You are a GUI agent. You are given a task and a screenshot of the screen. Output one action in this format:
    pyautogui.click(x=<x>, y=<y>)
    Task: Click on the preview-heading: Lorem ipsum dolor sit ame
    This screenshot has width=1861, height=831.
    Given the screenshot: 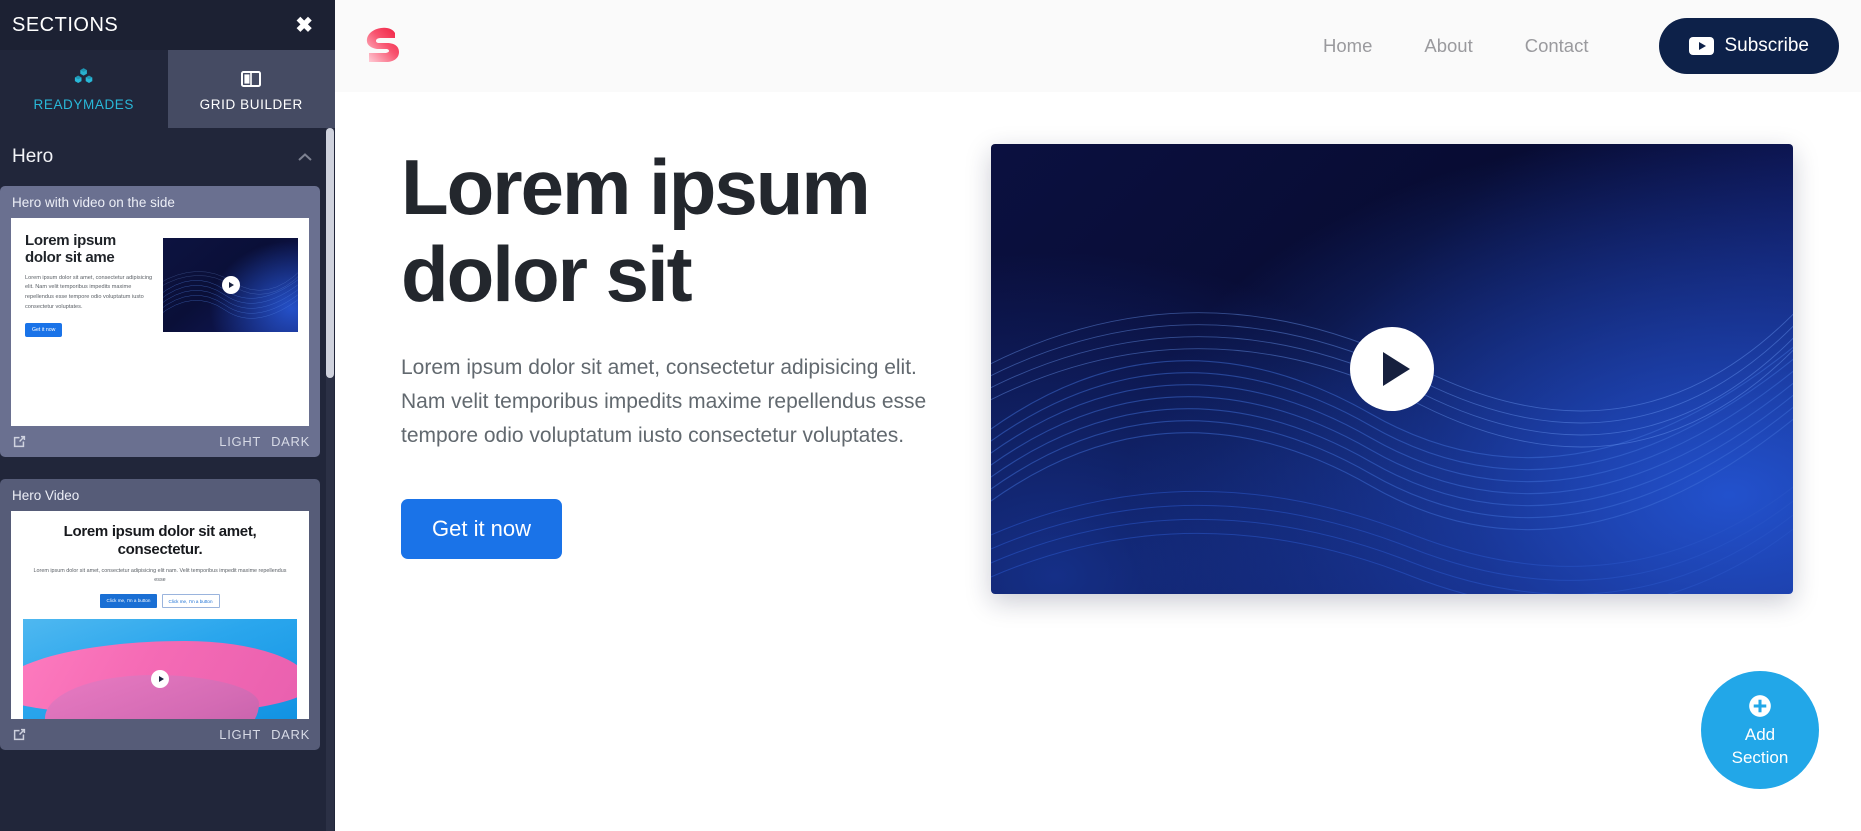 What is the action you would take?
    pyautogui.click(x=70, y=249)
    